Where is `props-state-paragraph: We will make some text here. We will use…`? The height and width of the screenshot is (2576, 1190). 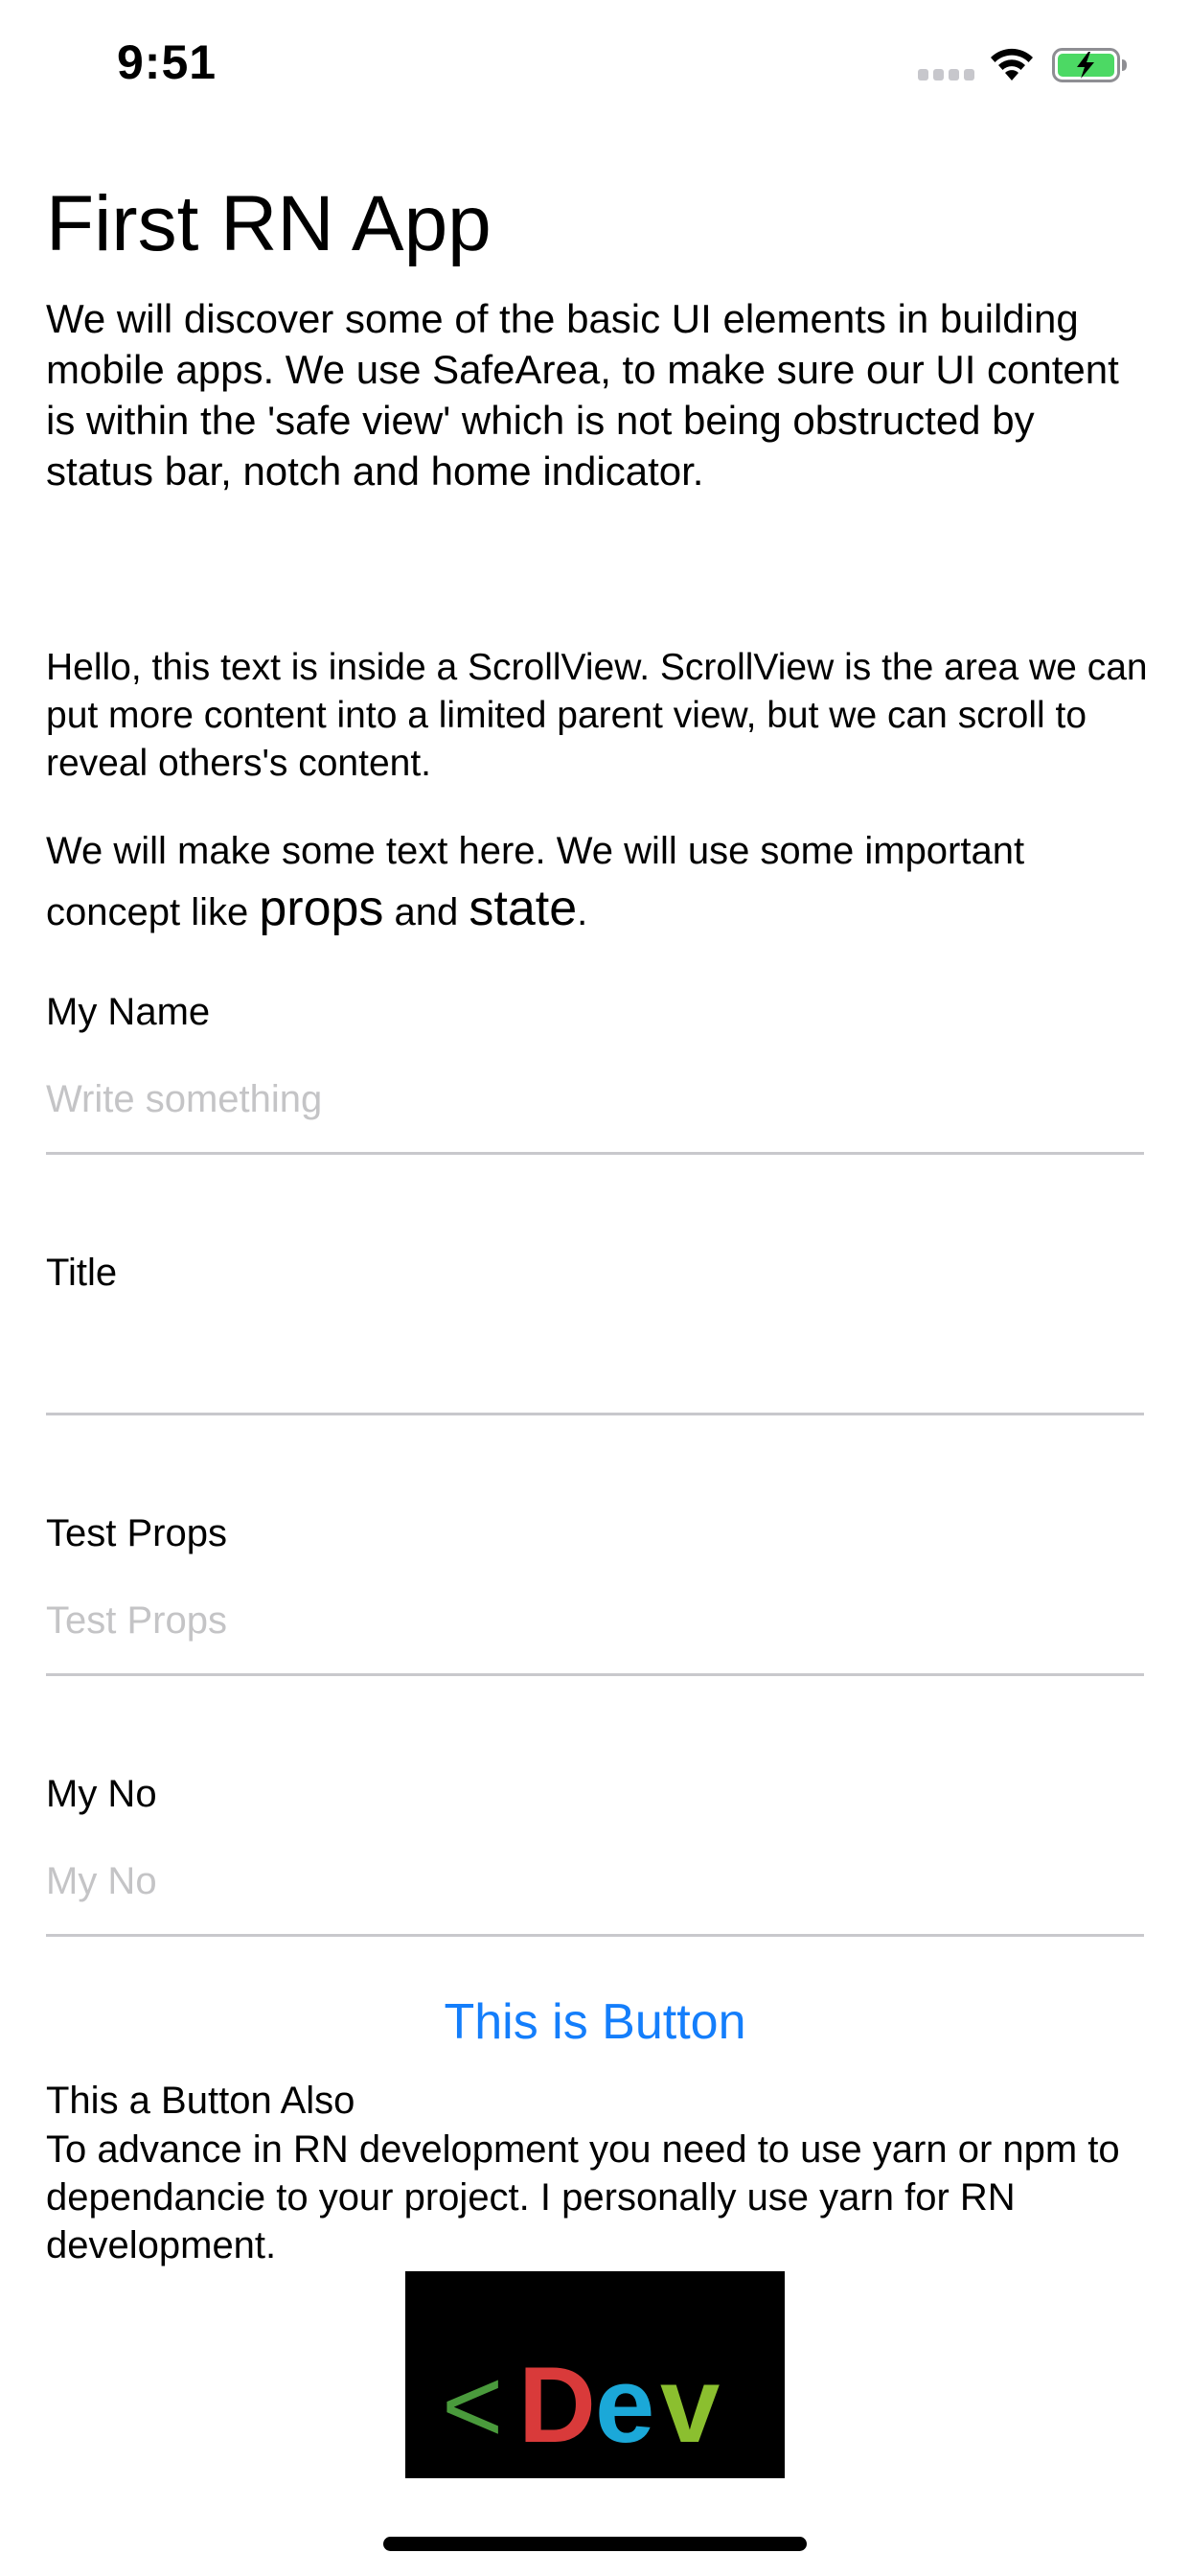
props-state-paragraph: We will make some text here. We will use… is located at coordinates (597, 881).